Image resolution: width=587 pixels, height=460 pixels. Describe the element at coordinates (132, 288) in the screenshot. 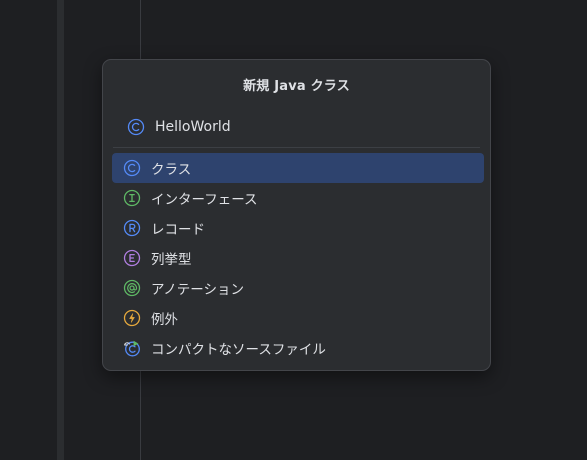

I see `annotation-icon` at that location.